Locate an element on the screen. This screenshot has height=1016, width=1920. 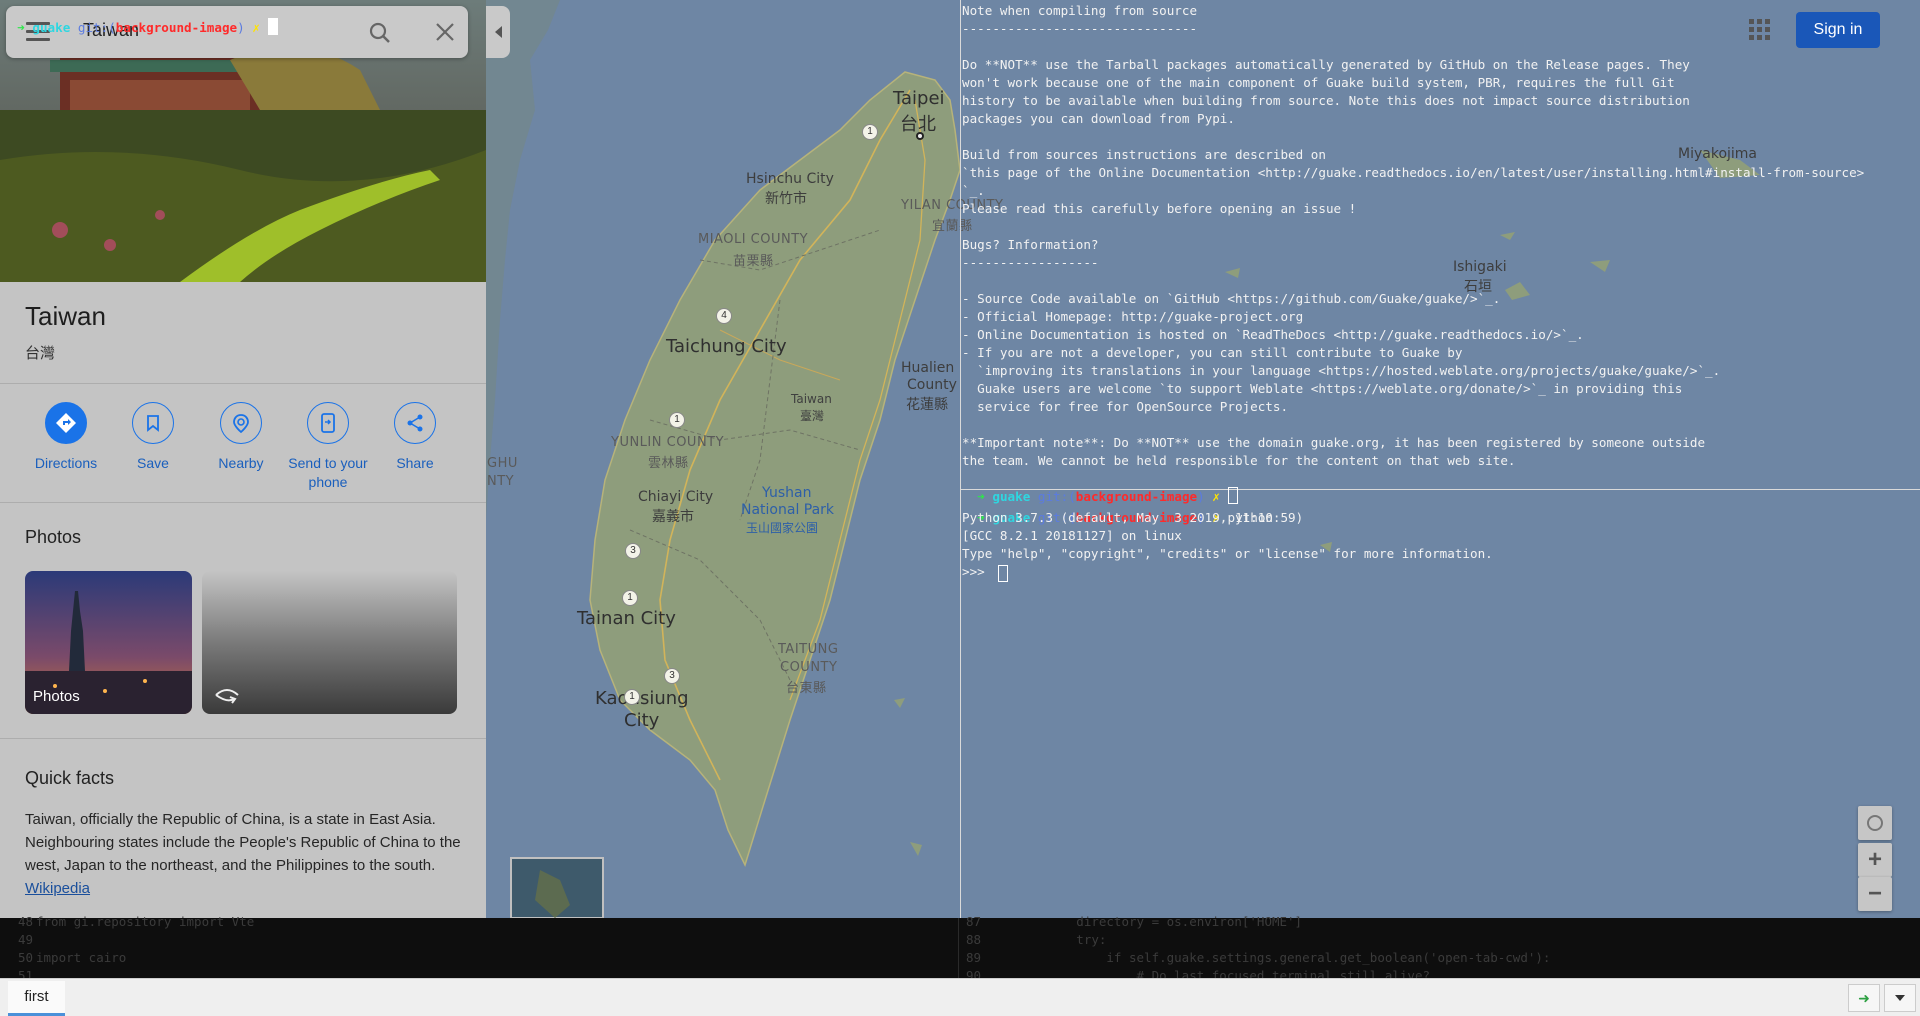
prompt-git-close: ) is located at coordinates (241, 27).